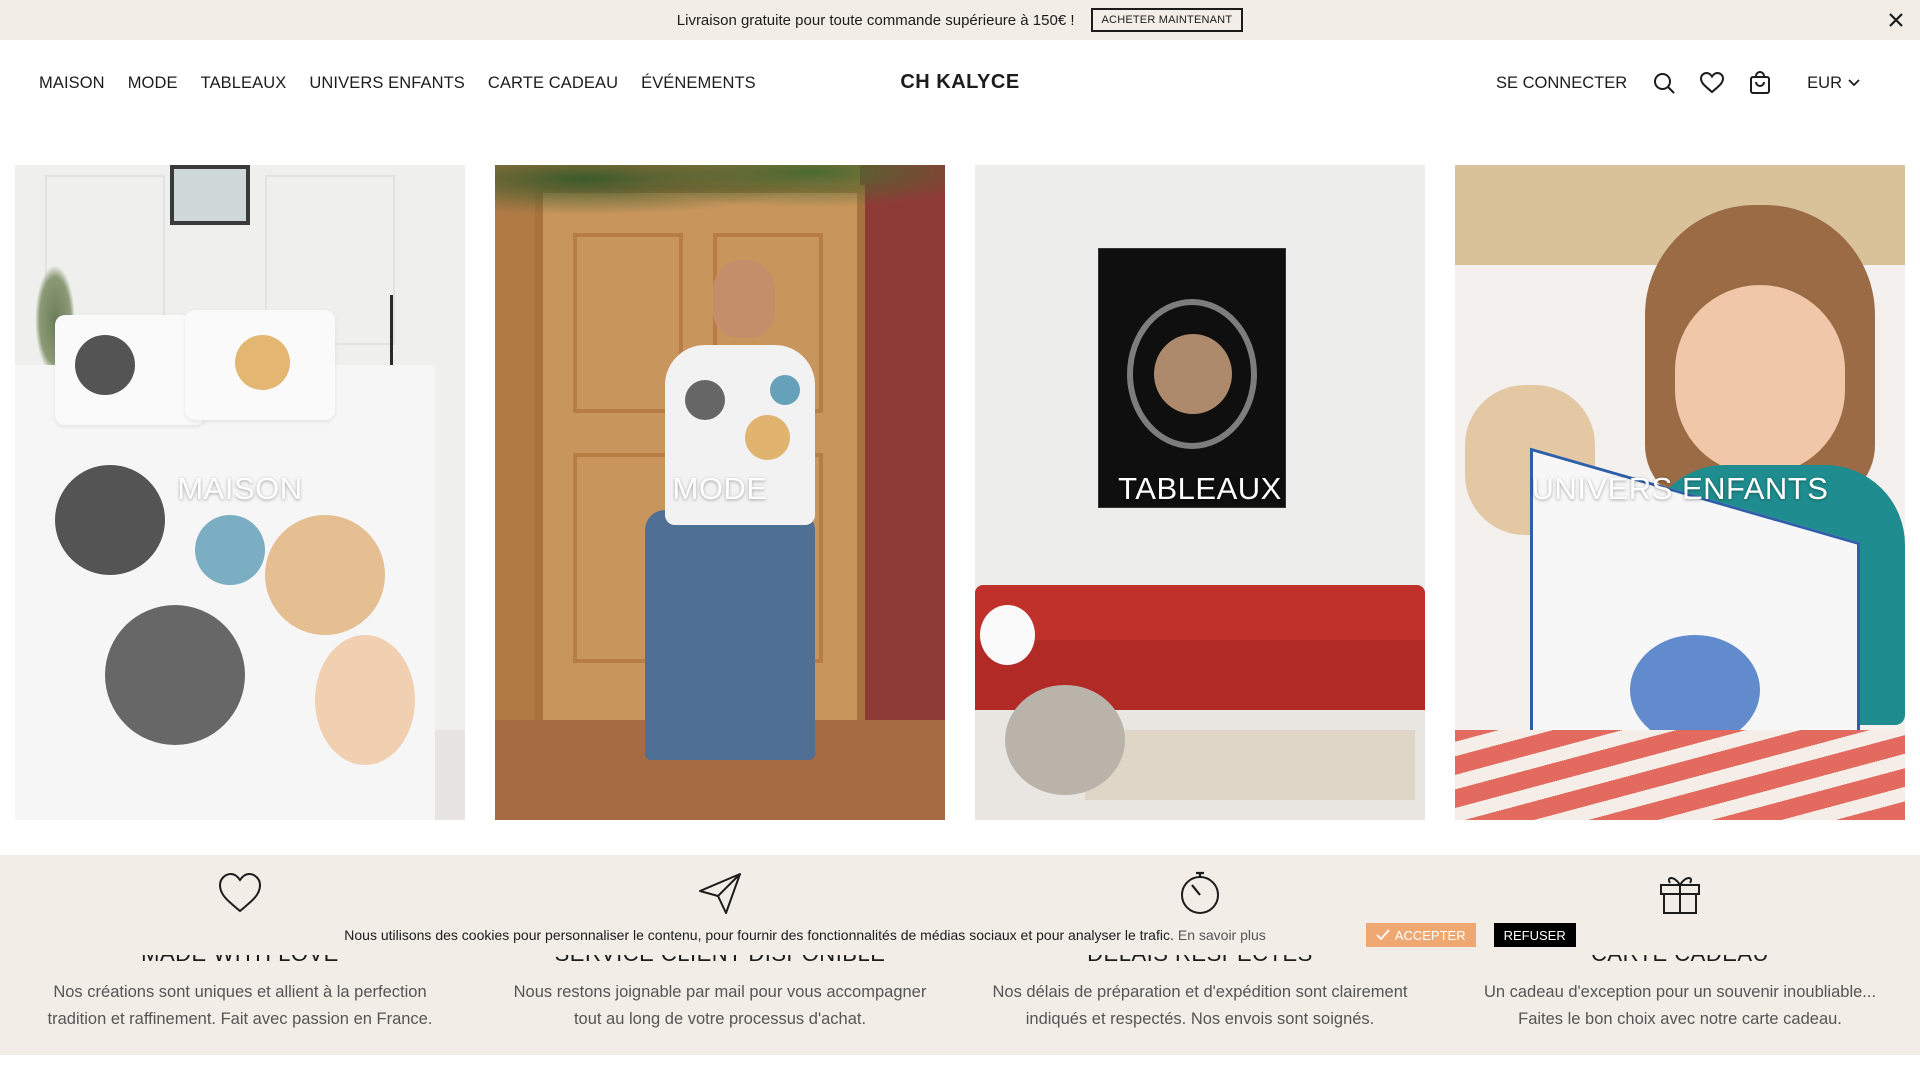  What do you see at coordinates (698, 83) in the screenshot?
I see `nav-item-evenements: ÉVÉNEMENTS` at bounding box center [698, 83].